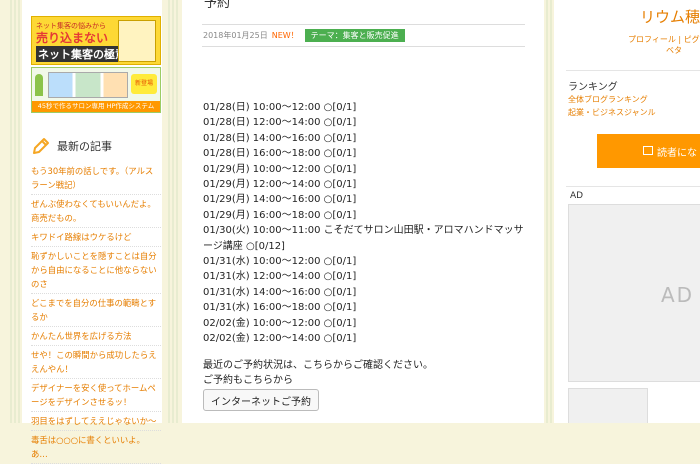  I want to click on recent-posts-title: 最新の記事, so click(84, 146).